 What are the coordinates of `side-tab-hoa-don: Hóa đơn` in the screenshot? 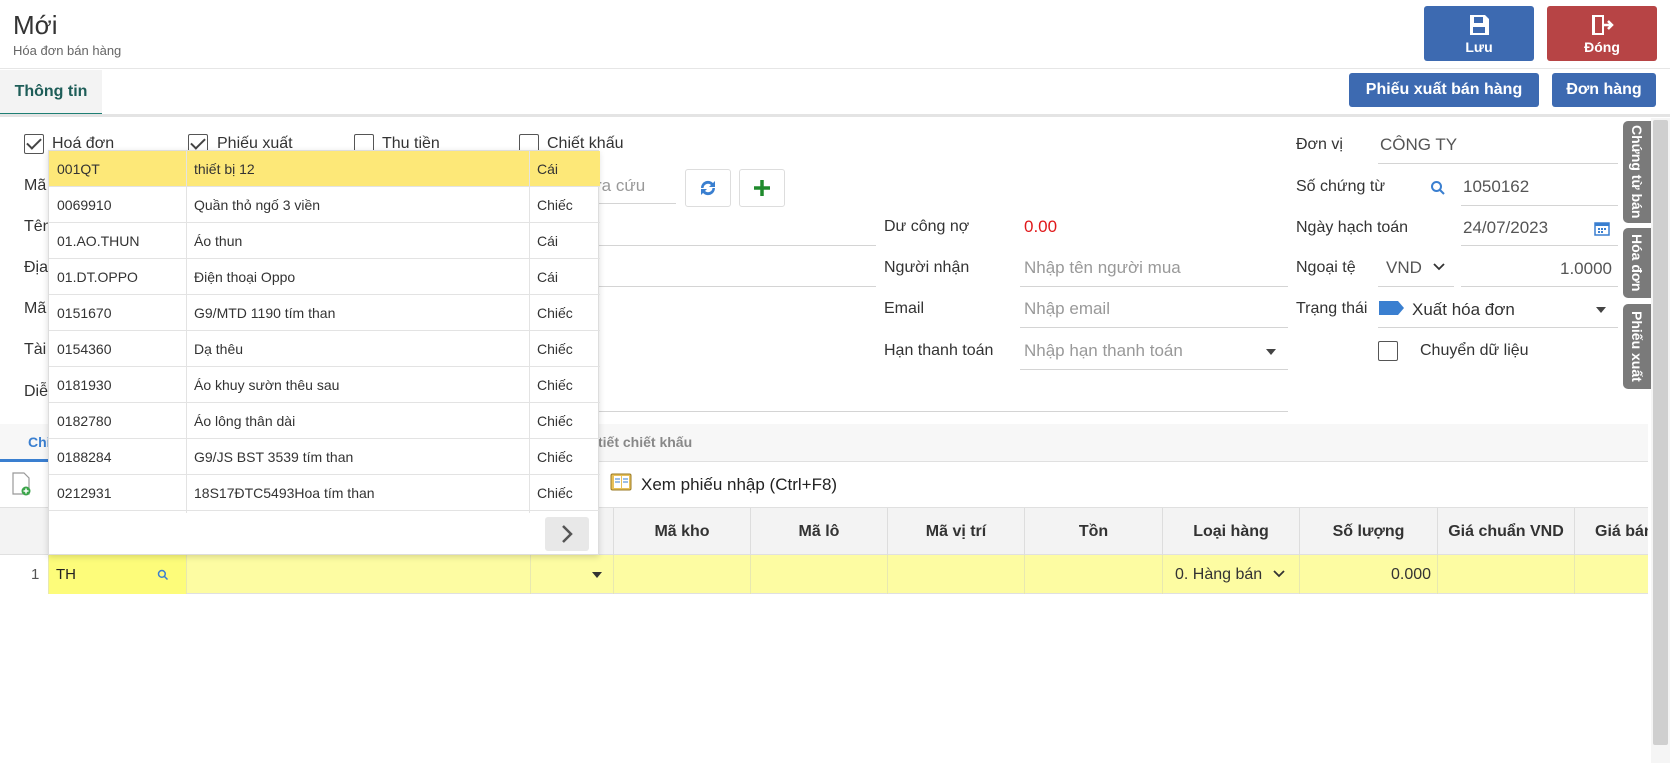 It's located at (1637, 263).